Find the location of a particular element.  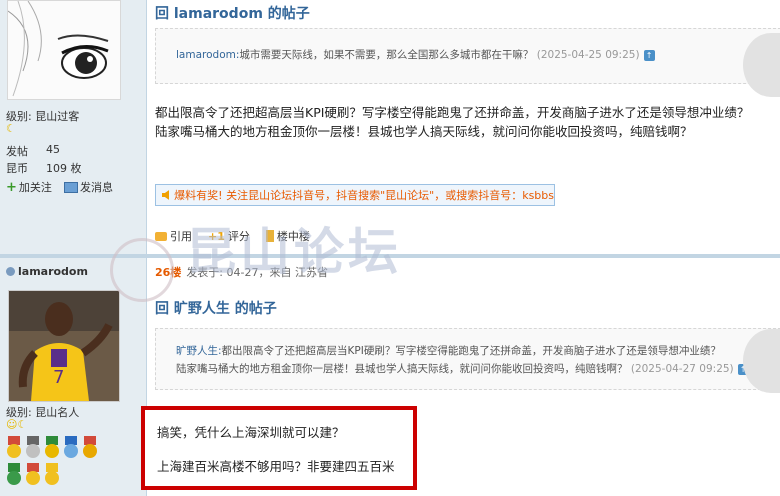

post-body-line: 搞笑，凭什么上海深圳就可以建？ is located at coordinates (251, 432).